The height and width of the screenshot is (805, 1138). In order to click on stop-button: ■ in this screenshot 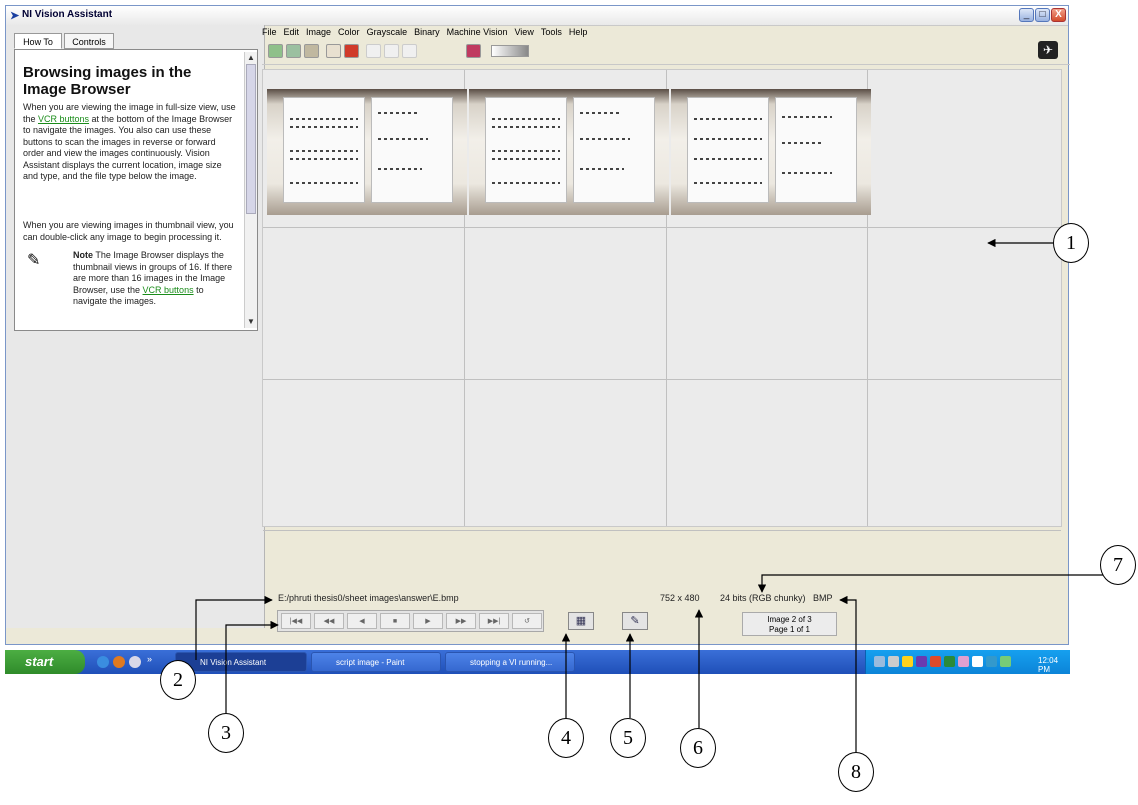, I will do `click(395, 621)`.